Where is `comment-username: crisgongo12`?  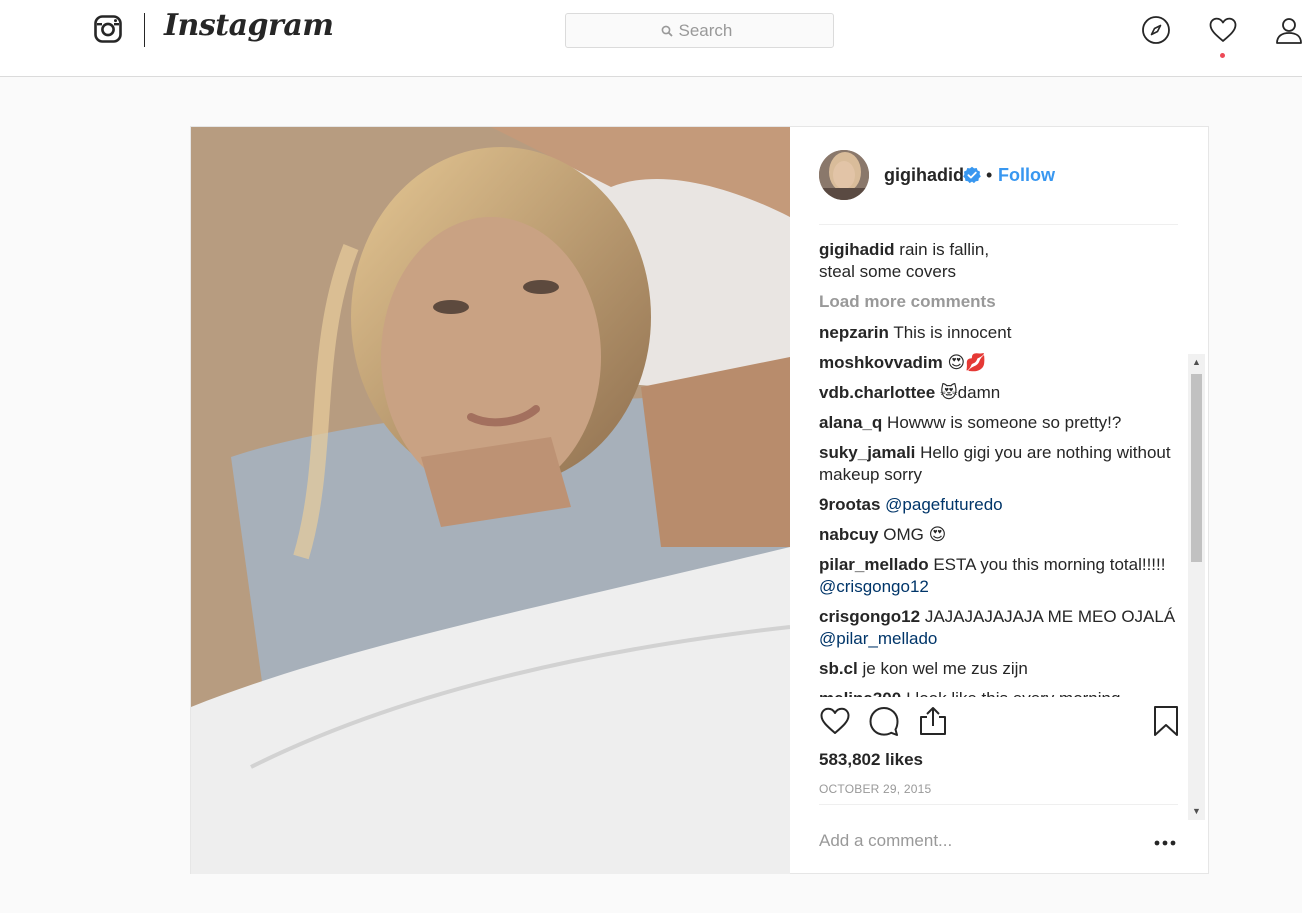 comment-username: crisgongo12 is located at coordinates (869, 616).